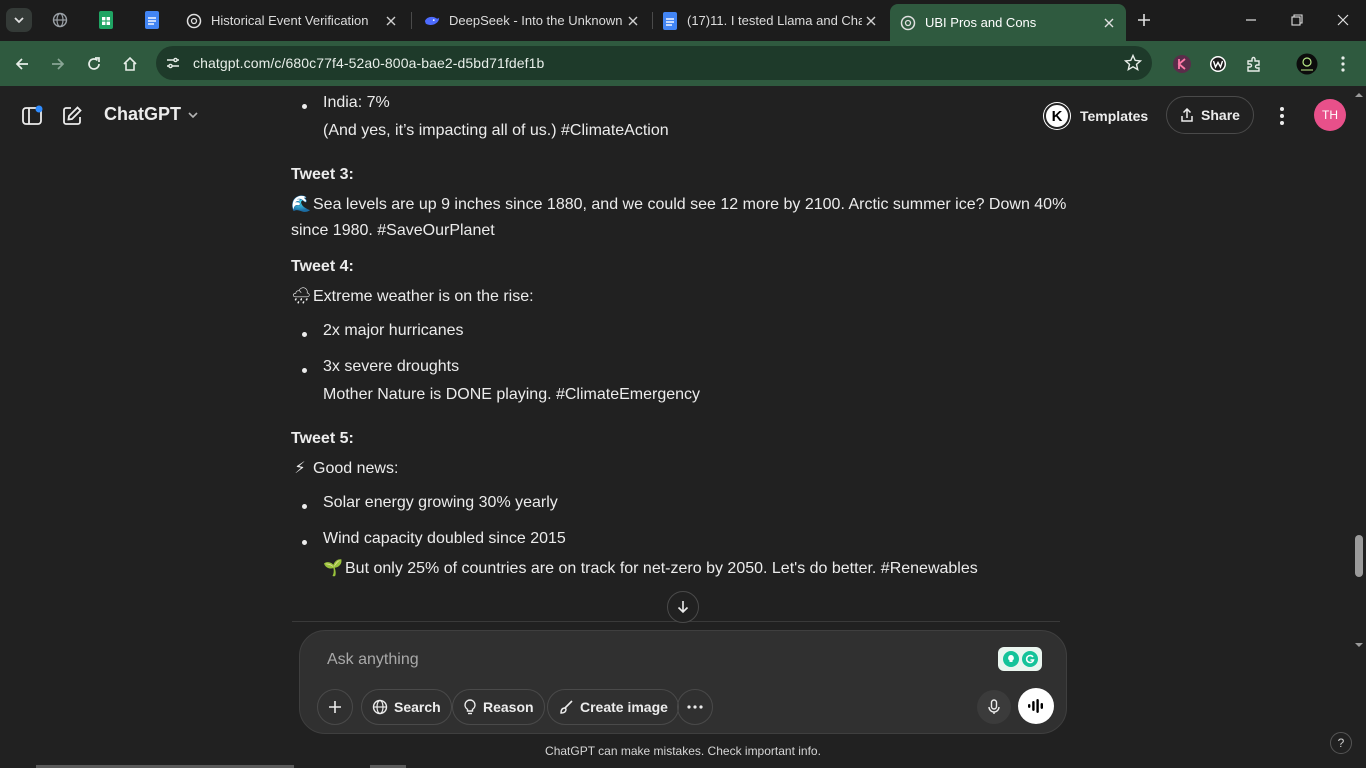 The width and height of the screenshot is (1366, 768). I want to click on sidebar-toggle-button, so click(32, 116).